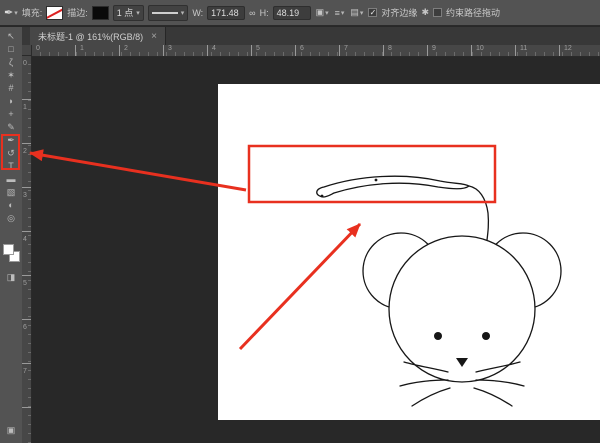 The image size is (600, 443). I want to click on eyedropper-tool-icon: ◗, so click(11, 101).